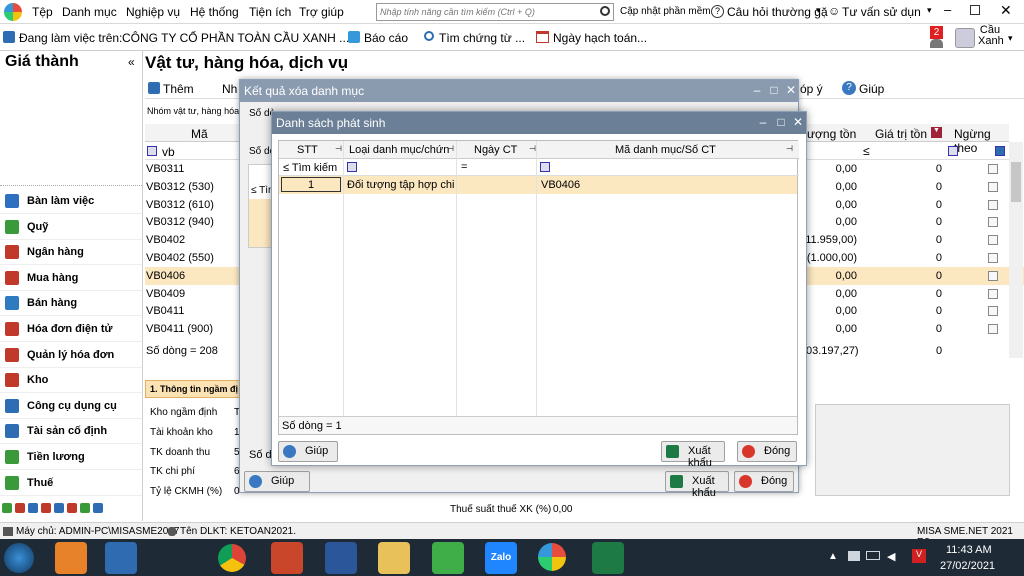 The image size is (1024, 576). Describe the element at coordinates (965, 38) in the screenshot. I see `avatar` at that location.